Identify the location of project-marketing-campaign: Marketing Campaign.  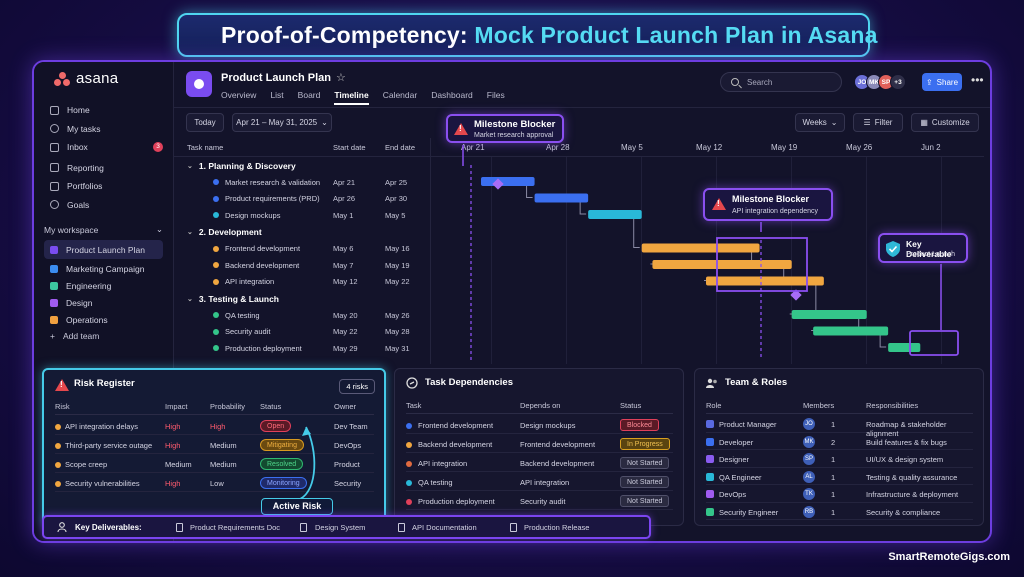
(103, 268).